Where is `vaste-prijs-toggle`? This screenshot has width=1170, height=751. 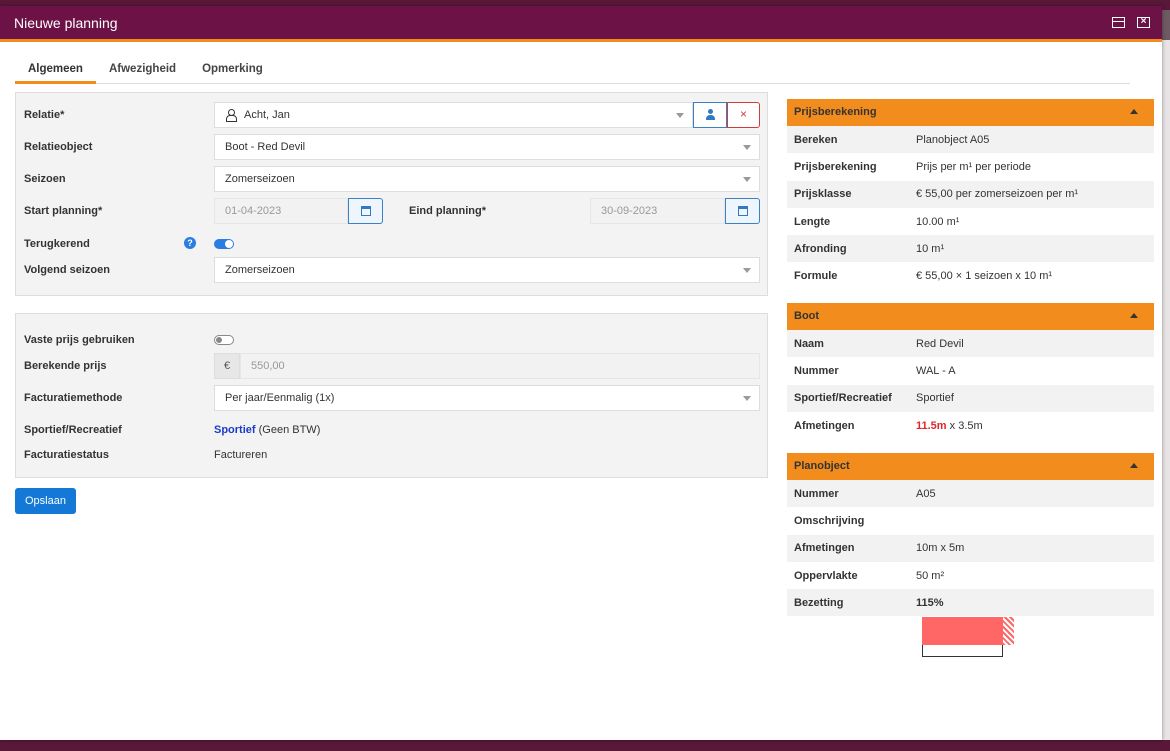 vaste-prijs-toggle is located at coordinates (224, 340).